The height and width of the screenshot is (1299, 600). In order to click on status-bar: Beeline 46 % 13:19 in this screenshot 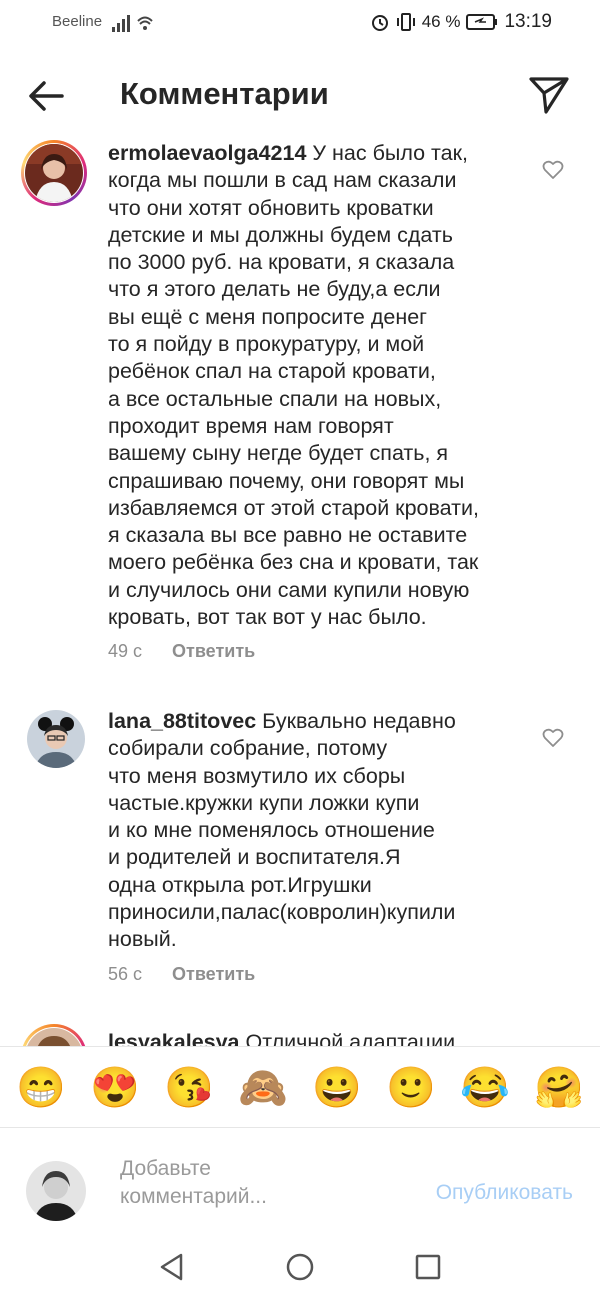, I will do `click(300, 23)`.